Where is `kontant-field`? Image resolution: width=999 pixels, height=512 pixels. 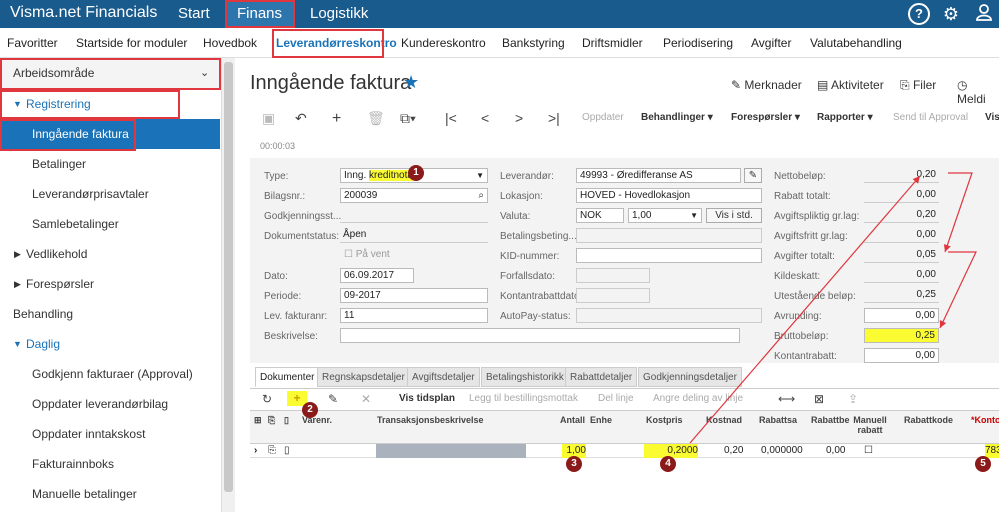
kontant-field is located at coordinates (613, 295).